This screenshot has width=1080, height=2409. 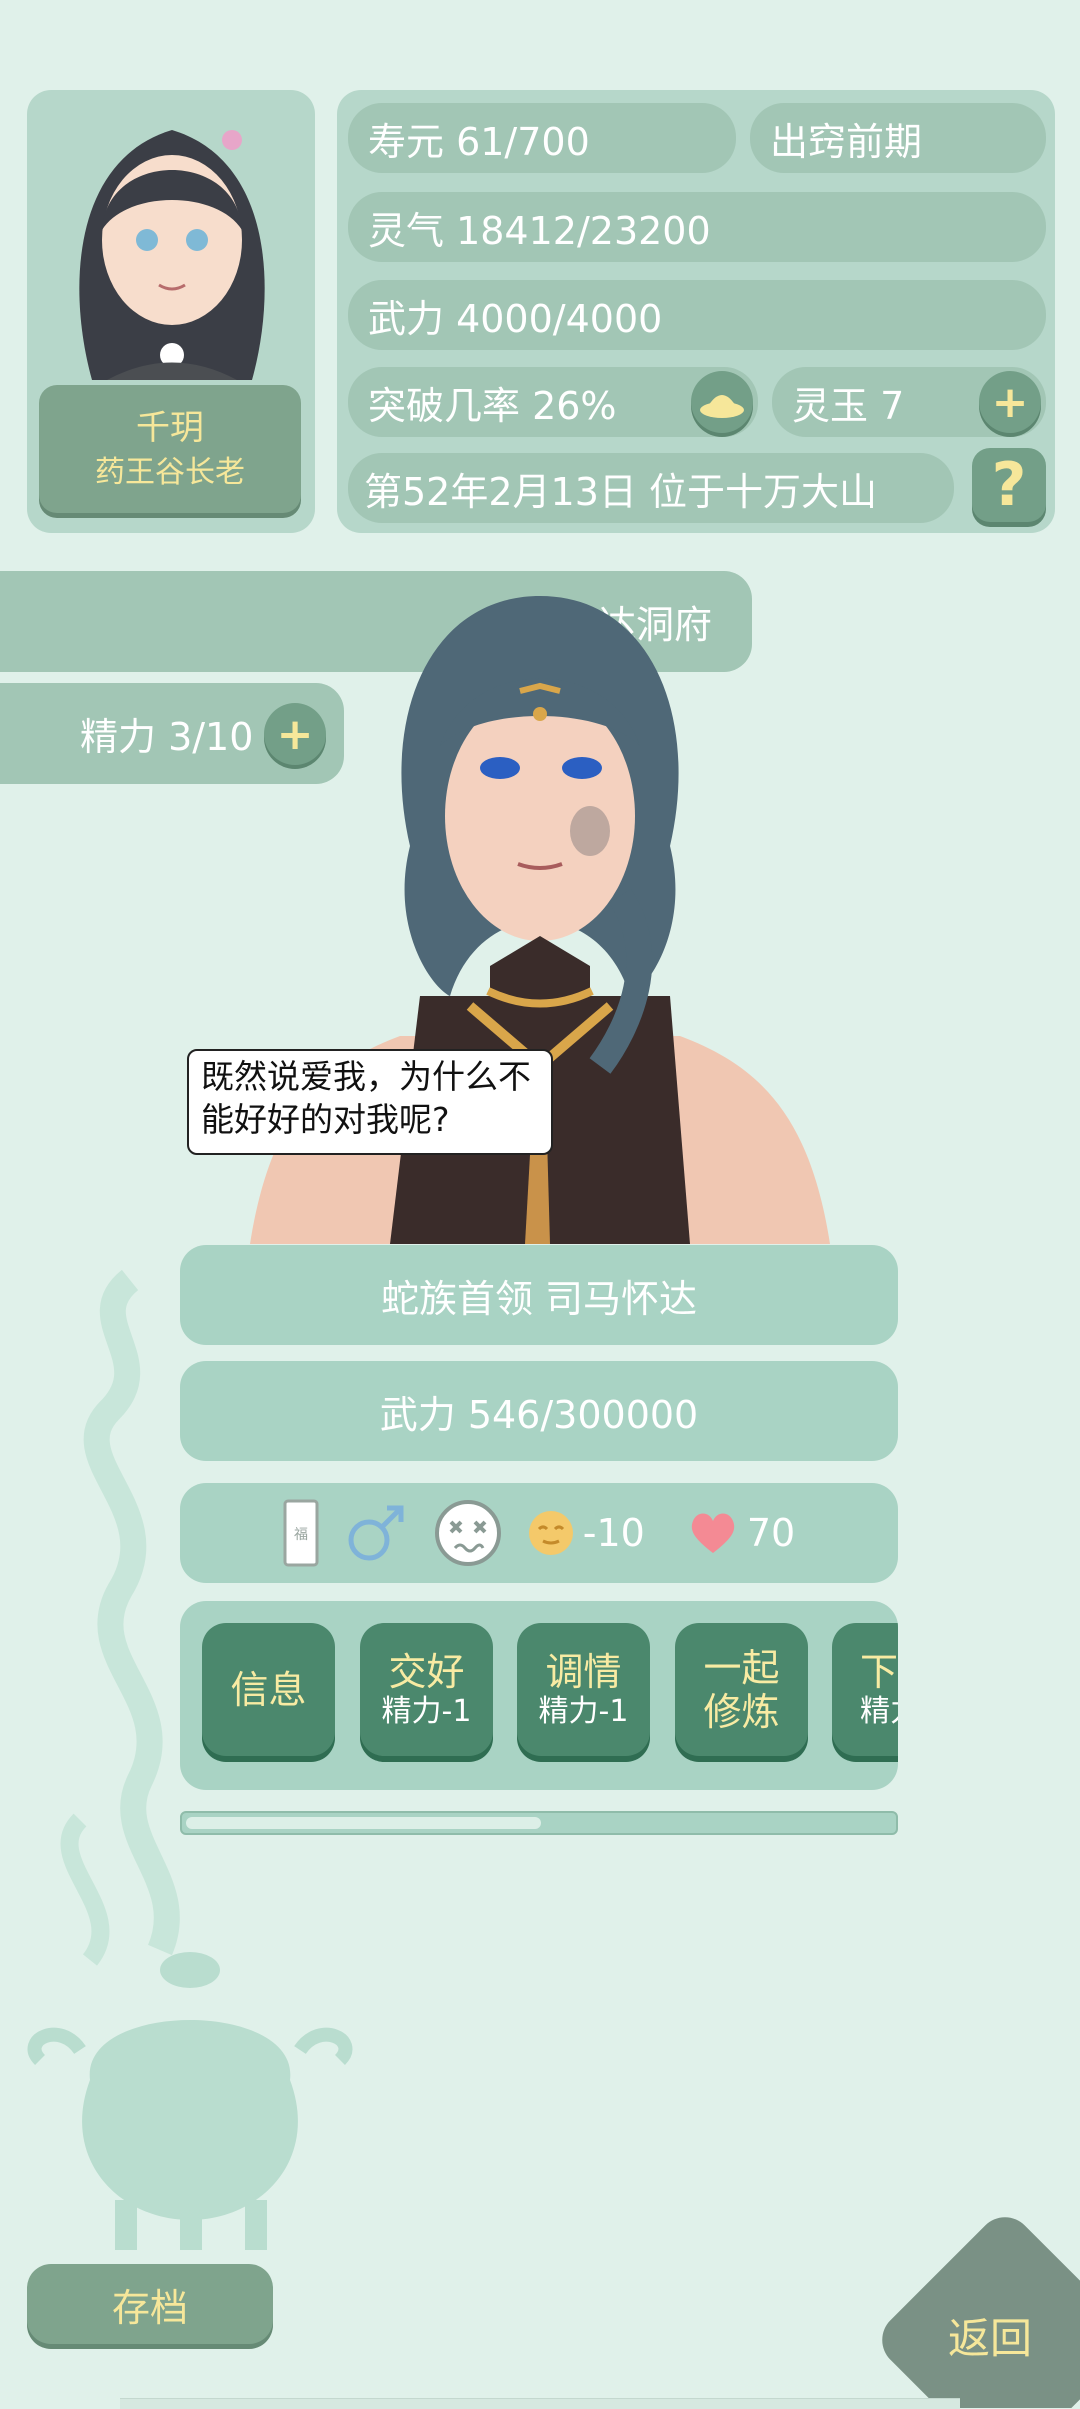 I want to click on breakthrough-pill-button, so click(x=722, y=402).